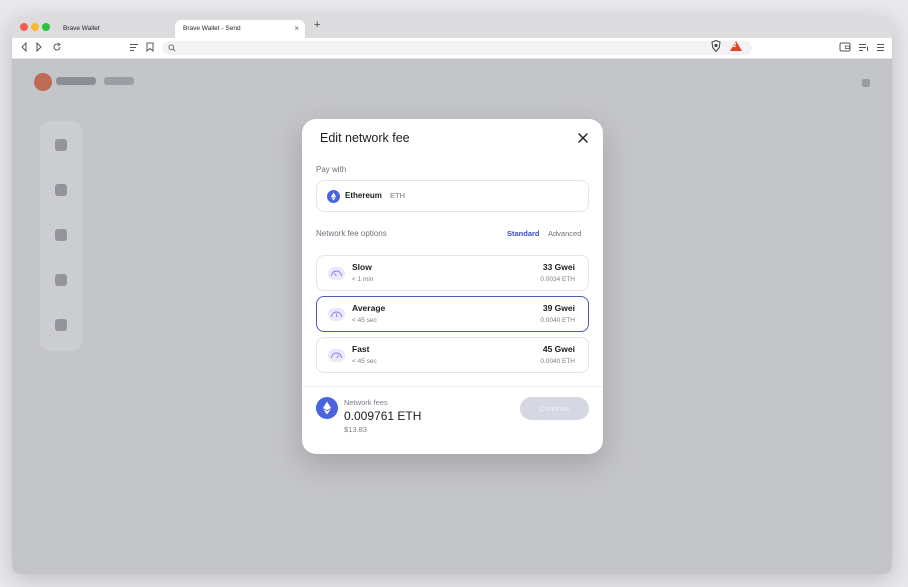 This screenshot has height=587, width=908. Describe the element at coordinates (880, 47) in the screenshot. I see `menu-icon` at that location.